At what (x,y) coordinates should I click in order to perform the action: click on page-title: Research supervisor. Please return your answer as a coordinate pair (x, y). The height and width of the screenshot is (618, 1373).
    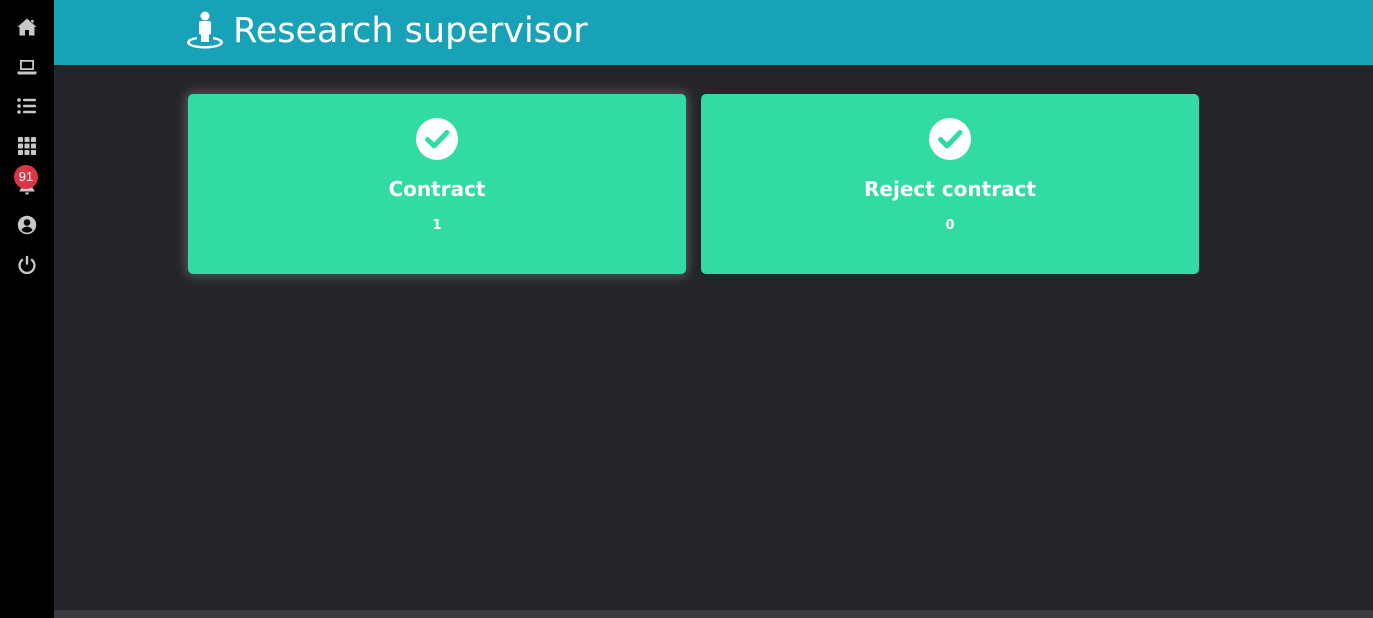
    Looking at the image, I should click on (410, 31).